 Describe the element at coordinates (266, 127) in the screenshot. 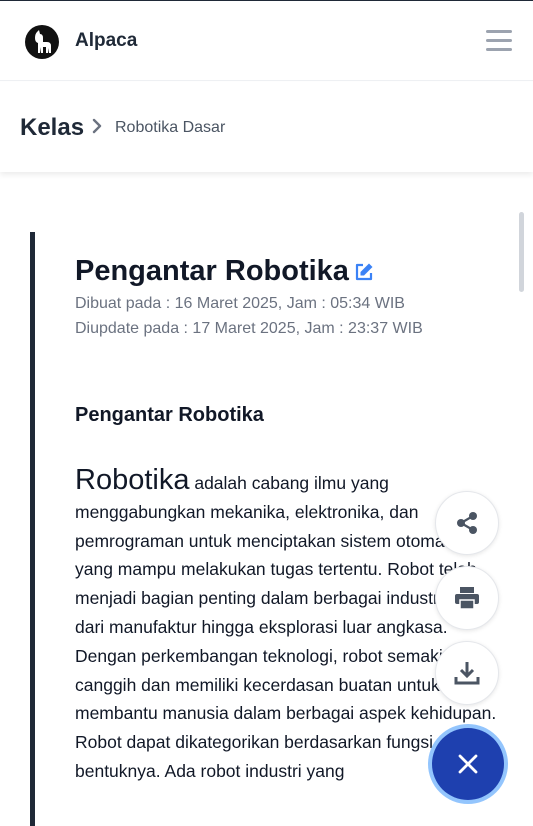

I see `breadcrumb: Kelas Robotika Dasar` at that location.